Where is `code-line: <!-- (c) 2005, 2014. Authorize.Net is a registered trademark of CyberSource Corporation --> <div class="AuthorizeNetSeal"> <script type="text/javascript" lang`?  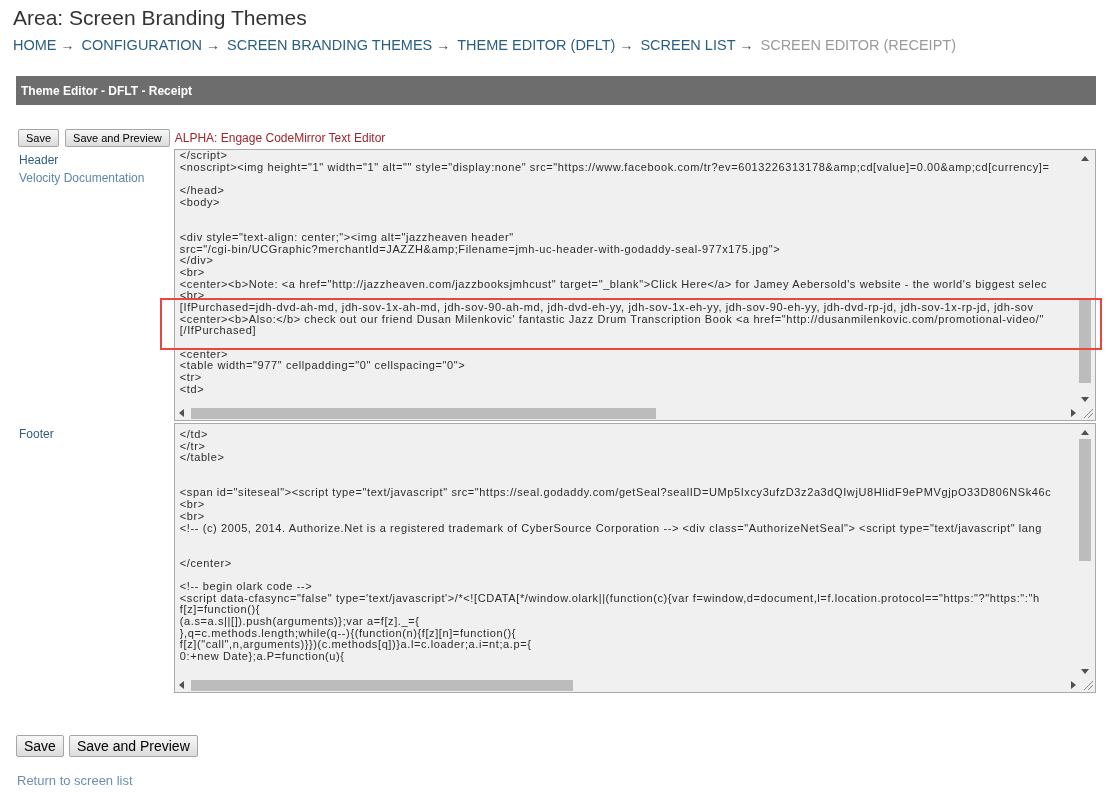
code-line: <!-- (c) 2005, 2014. Authorize.Net is a registered trademark of CyberSource Corporation --> <div class="AuthorizeNetSeal"> <script type="text/javascript" lang is located at coordinates (610, 528).